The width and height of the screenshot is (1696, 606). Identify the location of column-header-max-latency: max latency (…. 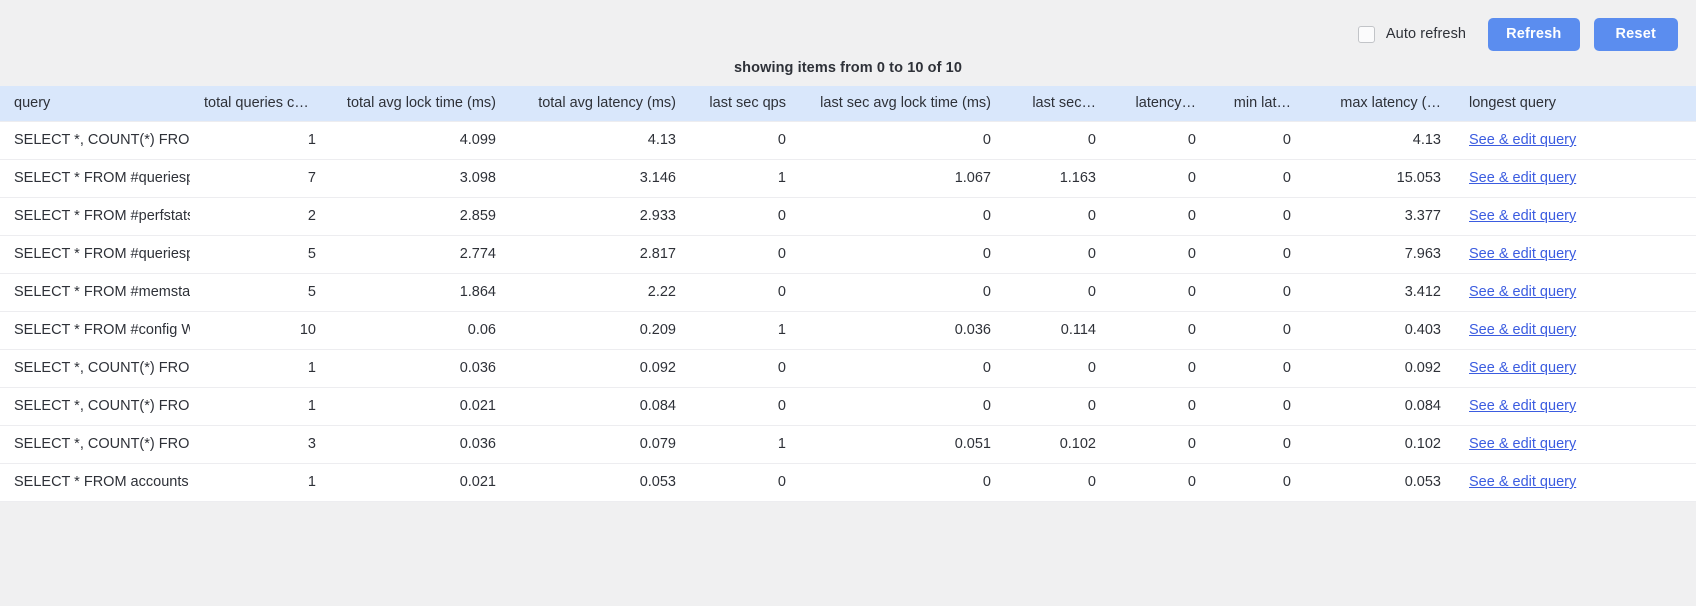
(1380, 103).